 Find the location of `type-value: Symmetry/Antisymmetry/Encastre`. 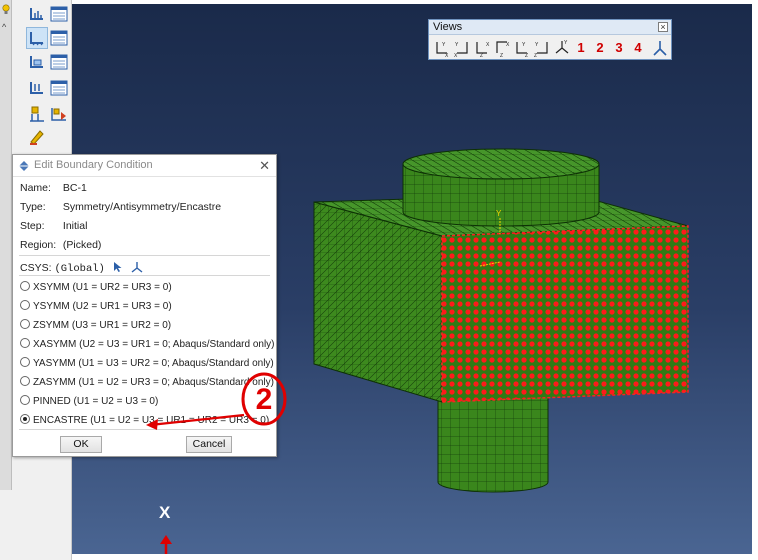

type-value: Symmetry/Antisymmetry/Encastre is located at coordinates (142, 207).